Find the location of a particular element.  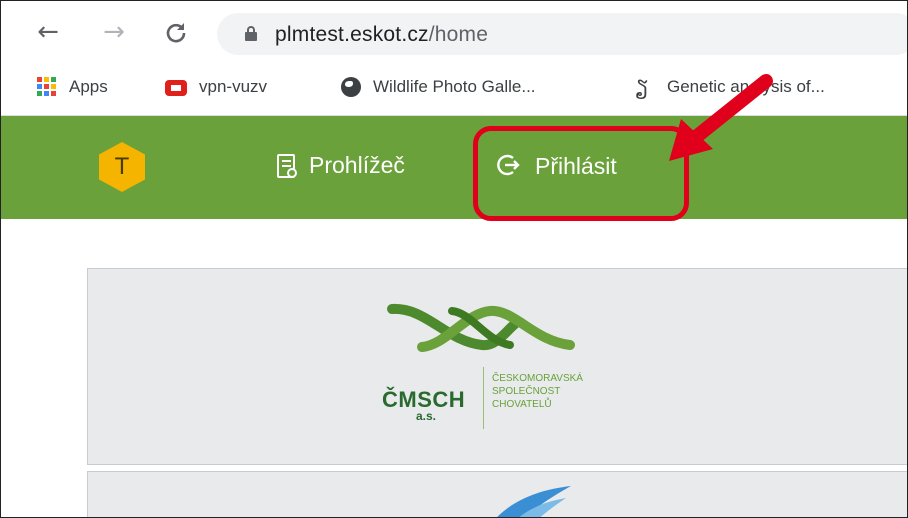

lock-icon is located at coordinates (251, 33).